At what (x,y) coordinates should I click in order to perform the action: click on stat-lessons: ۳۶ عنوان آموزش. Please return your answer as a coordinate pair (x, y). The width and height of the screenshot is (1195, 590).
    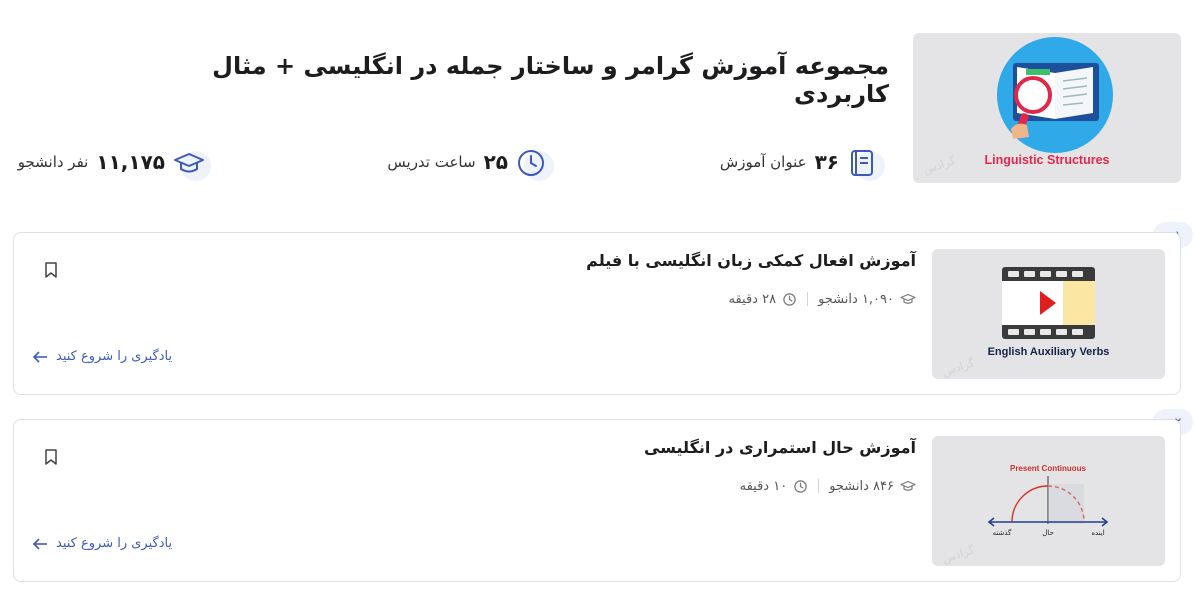
    Looking at the image, I should click on (802, 162).